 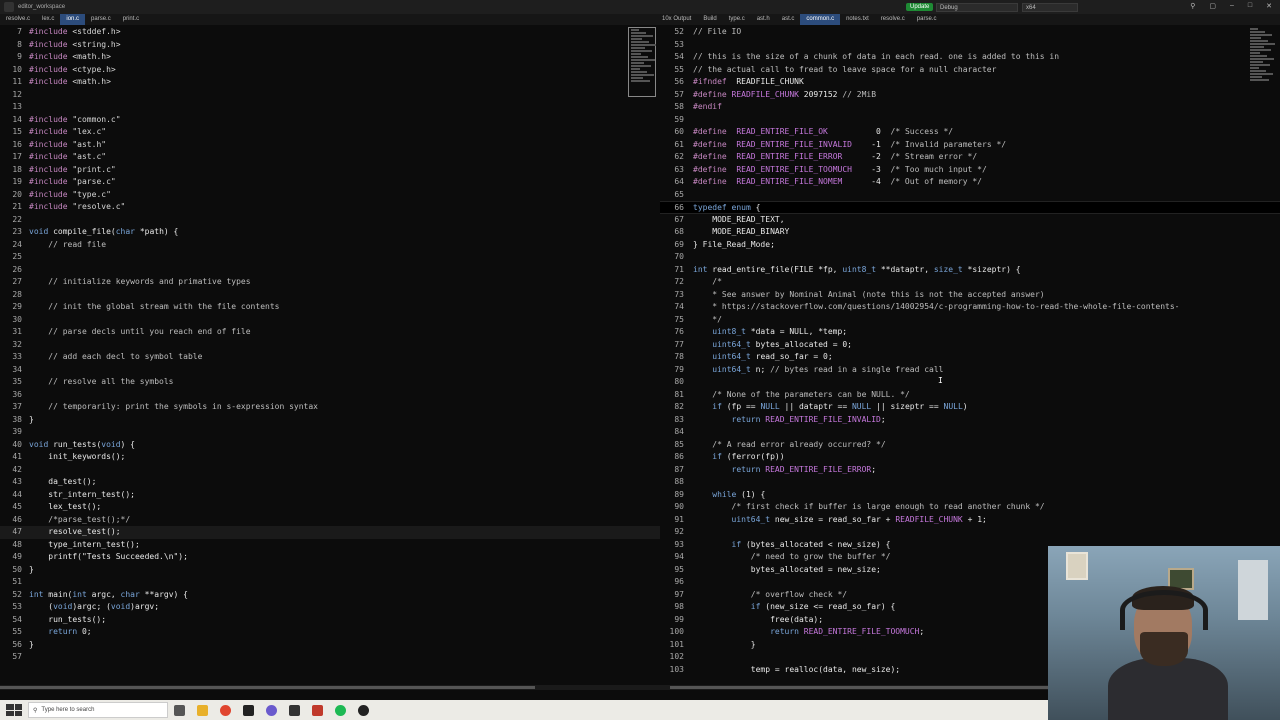 I want to click on code-line: 7 #include <stddef.h>, so click(x=330, y=32).